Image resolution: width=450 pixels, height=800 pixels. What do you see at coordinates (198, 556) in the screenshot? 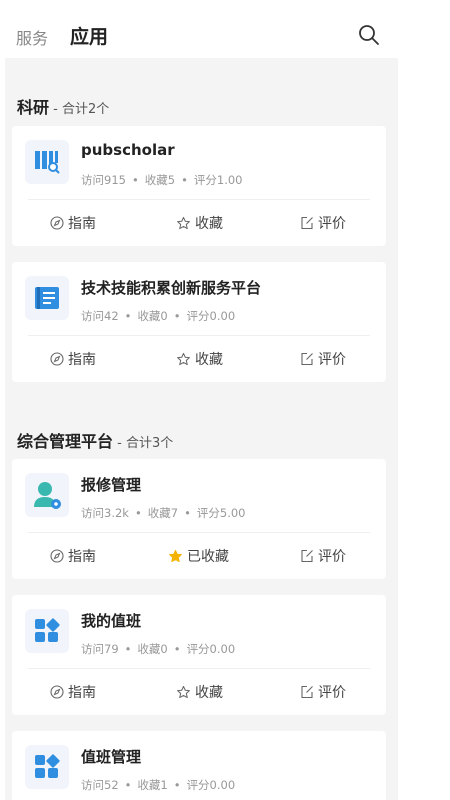
I see `favorited-button: 已收藏` at bounding box center [198, 556].